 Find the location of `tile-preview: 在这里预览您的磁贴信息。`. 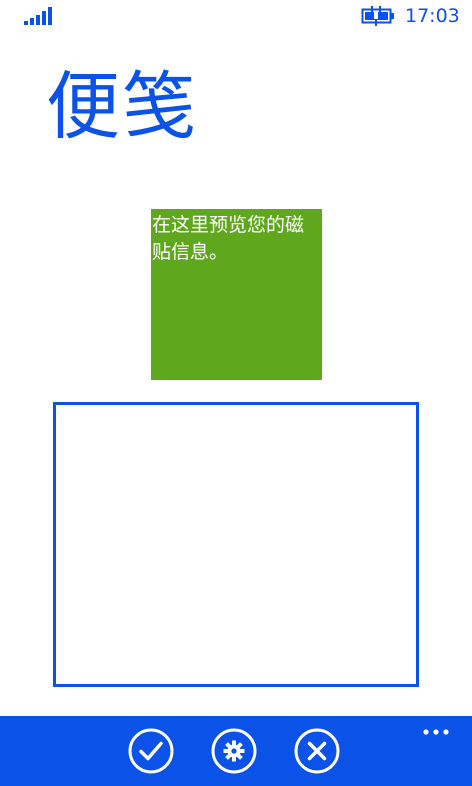

tile-preview: 在这里预览您的磁贴信息。 is located at coordinates (236, 294).